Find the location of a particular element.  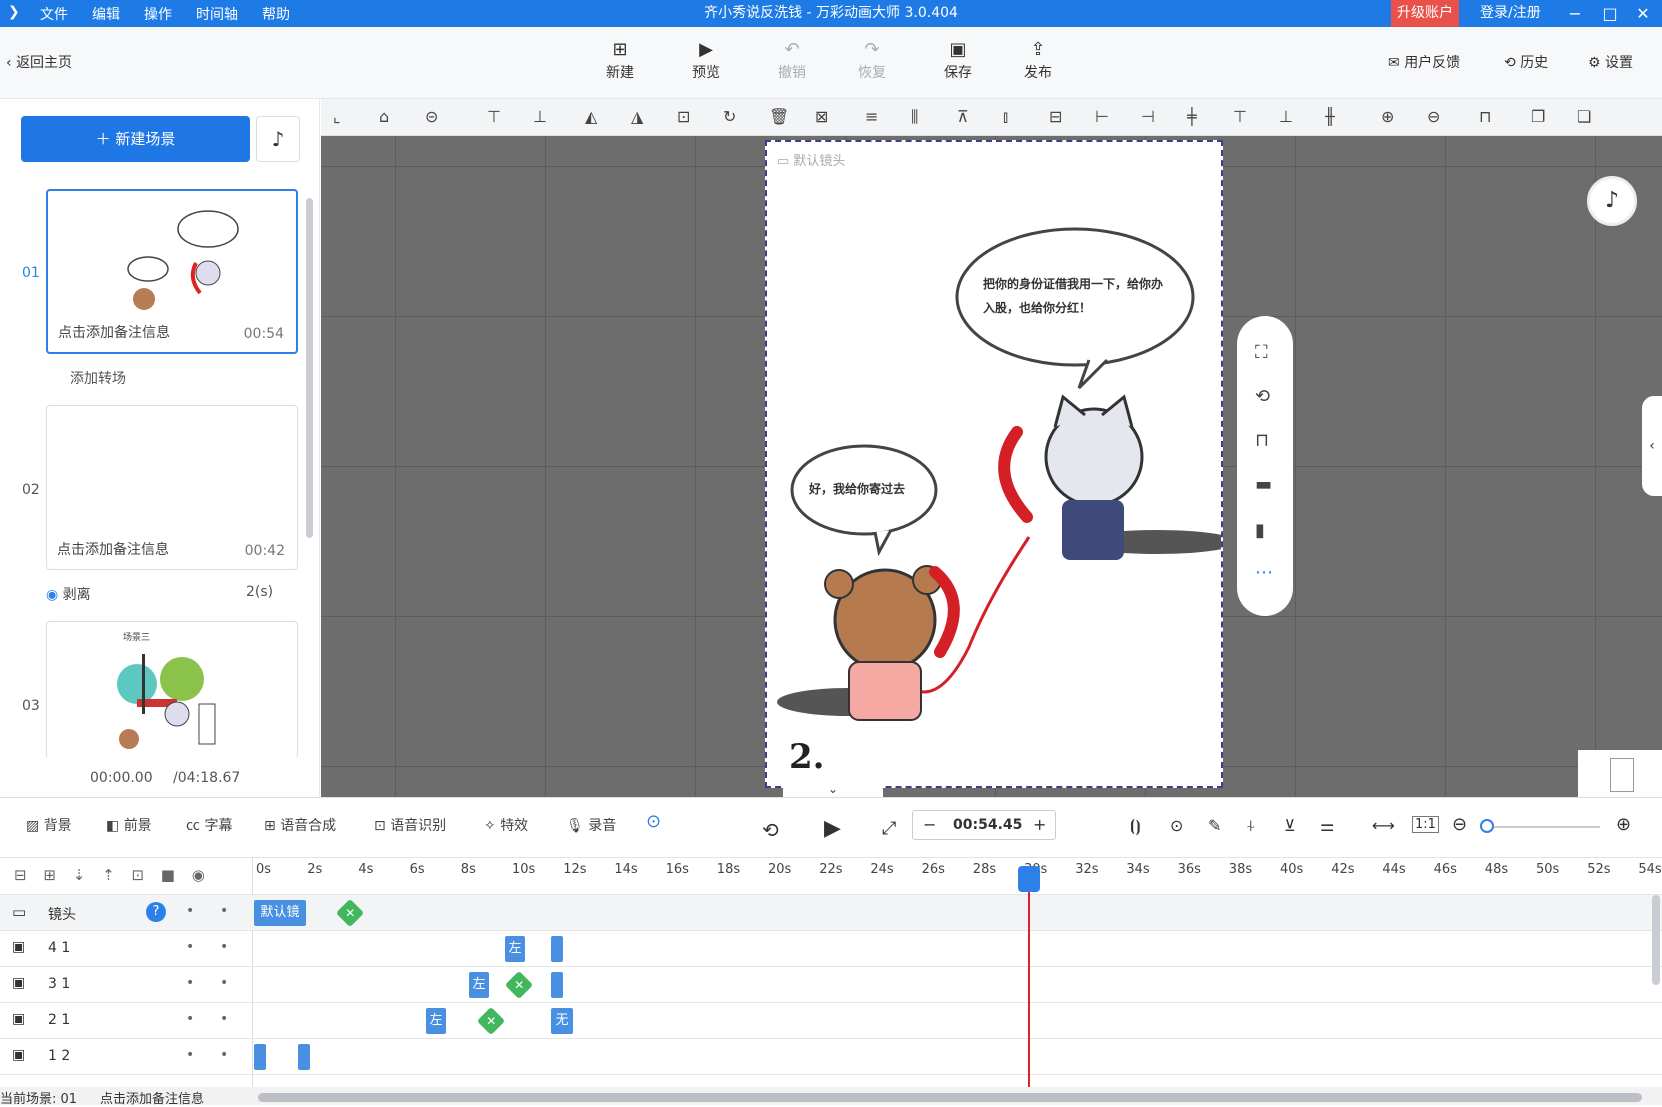

bring-down-icon: ⊤ is located at coordinates (494, 116).